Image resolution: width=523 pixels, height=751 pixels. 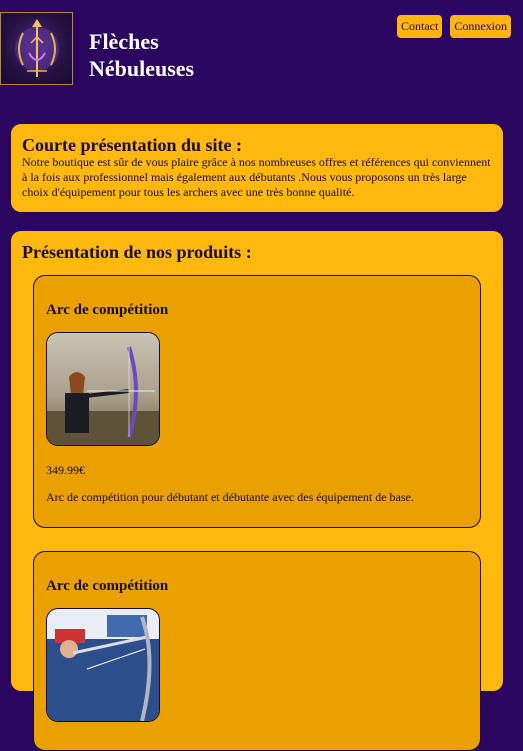 What do you see at coordinates (261, 55) in the screenshot?
I see `site-header: Flèches Nébuleuses Contact Connexion` at bounding box center [261, 55].